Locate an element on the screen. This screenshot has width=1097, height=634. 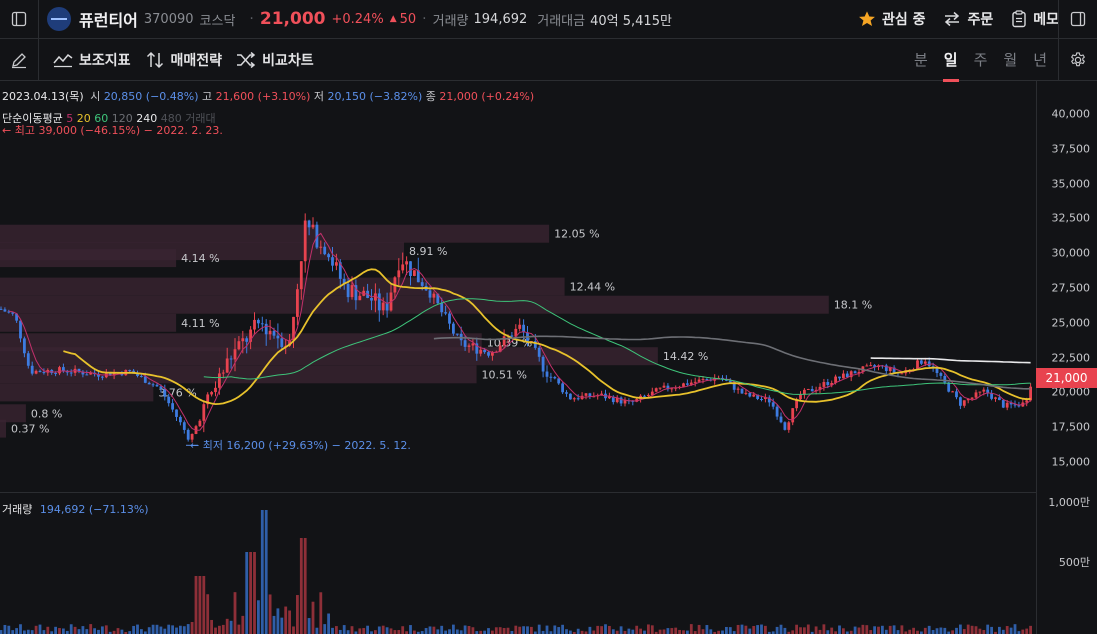
high-label: 고 is located at coordinates (207, 96).